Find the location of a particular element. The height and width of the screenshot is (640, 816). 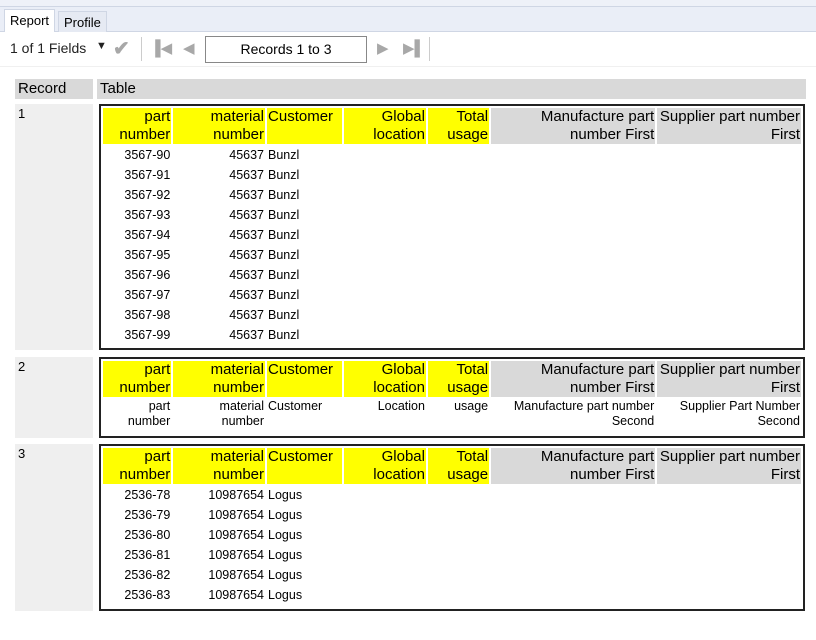

table-cell: 10987654 is located at coordinates (236, 555).